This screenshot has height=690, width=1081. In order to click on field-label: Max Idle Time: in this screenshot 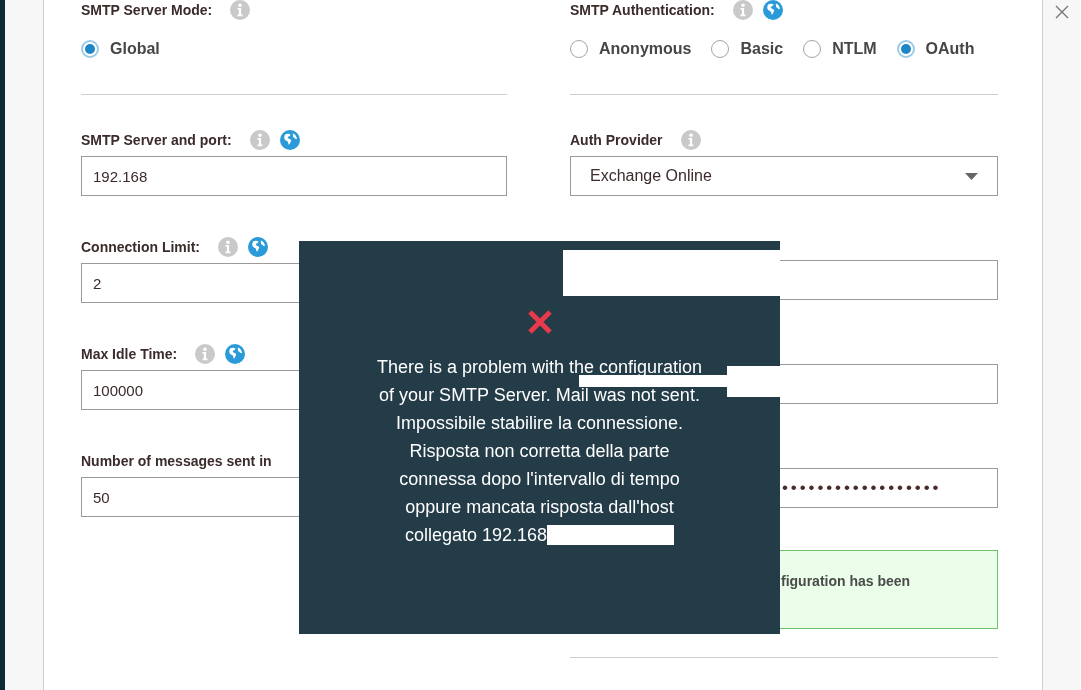, I will do `click(129, 354)`.